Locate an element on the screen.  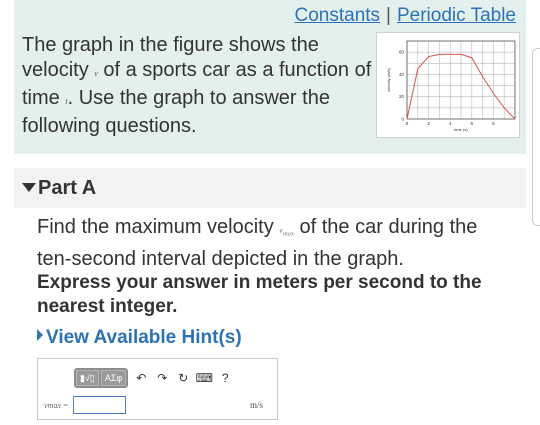
x-tick-label: 6 is located at coordinates (472, 123).